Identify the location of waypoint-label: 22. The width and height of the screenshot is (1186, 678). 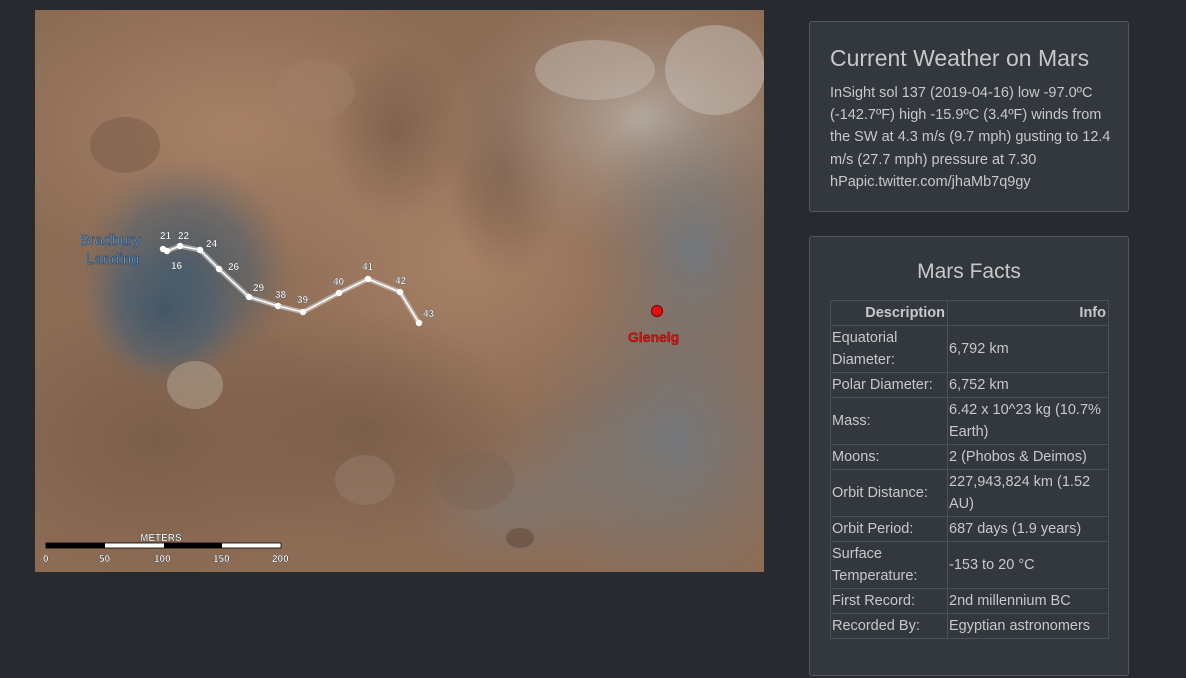
(184, 236).